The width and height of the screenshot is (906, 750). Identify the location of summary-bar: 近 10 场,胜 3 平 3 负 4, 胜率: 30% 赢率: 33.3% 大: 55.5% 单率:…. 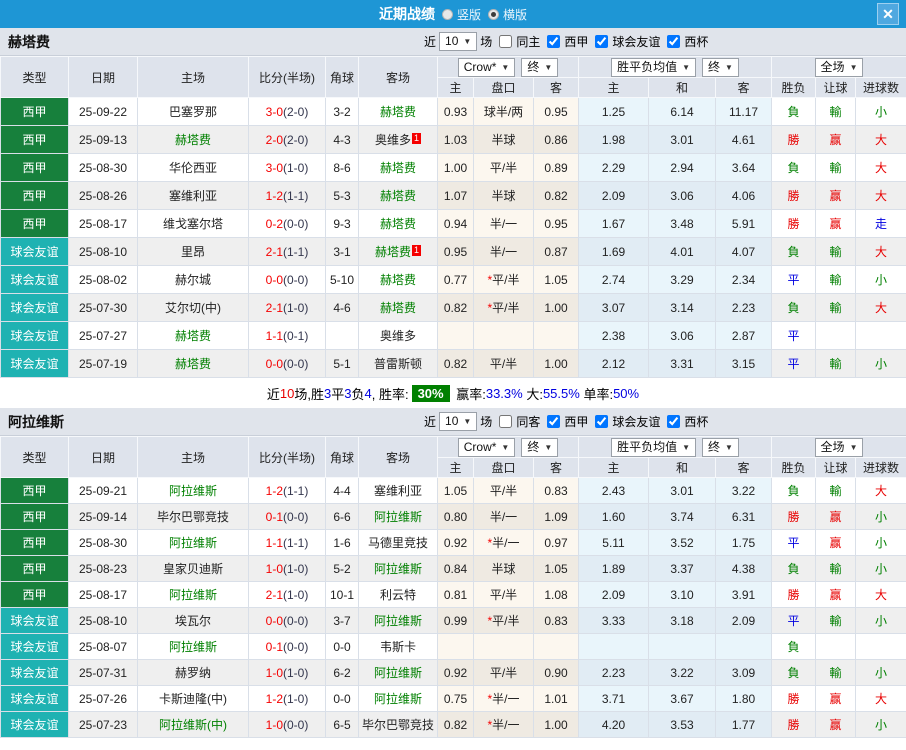
(453, 393).